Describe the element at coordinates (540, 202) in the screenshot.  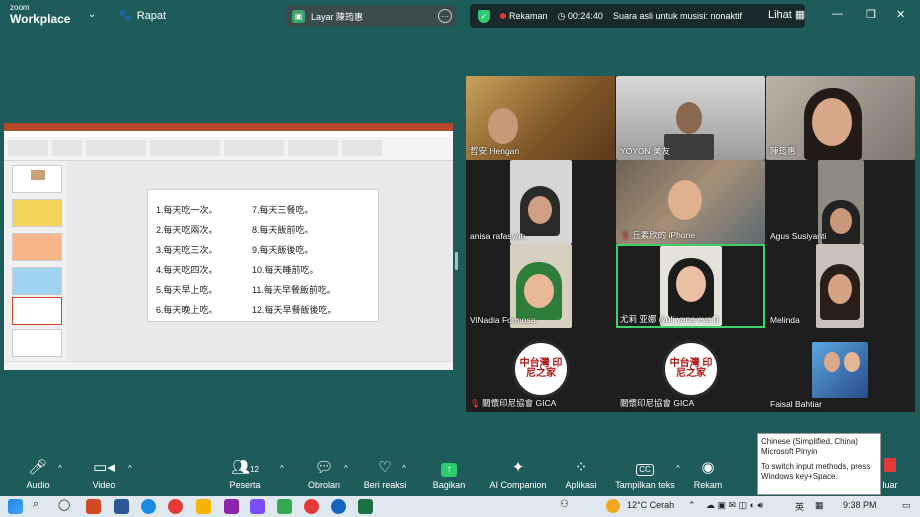
I see `participant-tile: anisa rafasyah` at that location.